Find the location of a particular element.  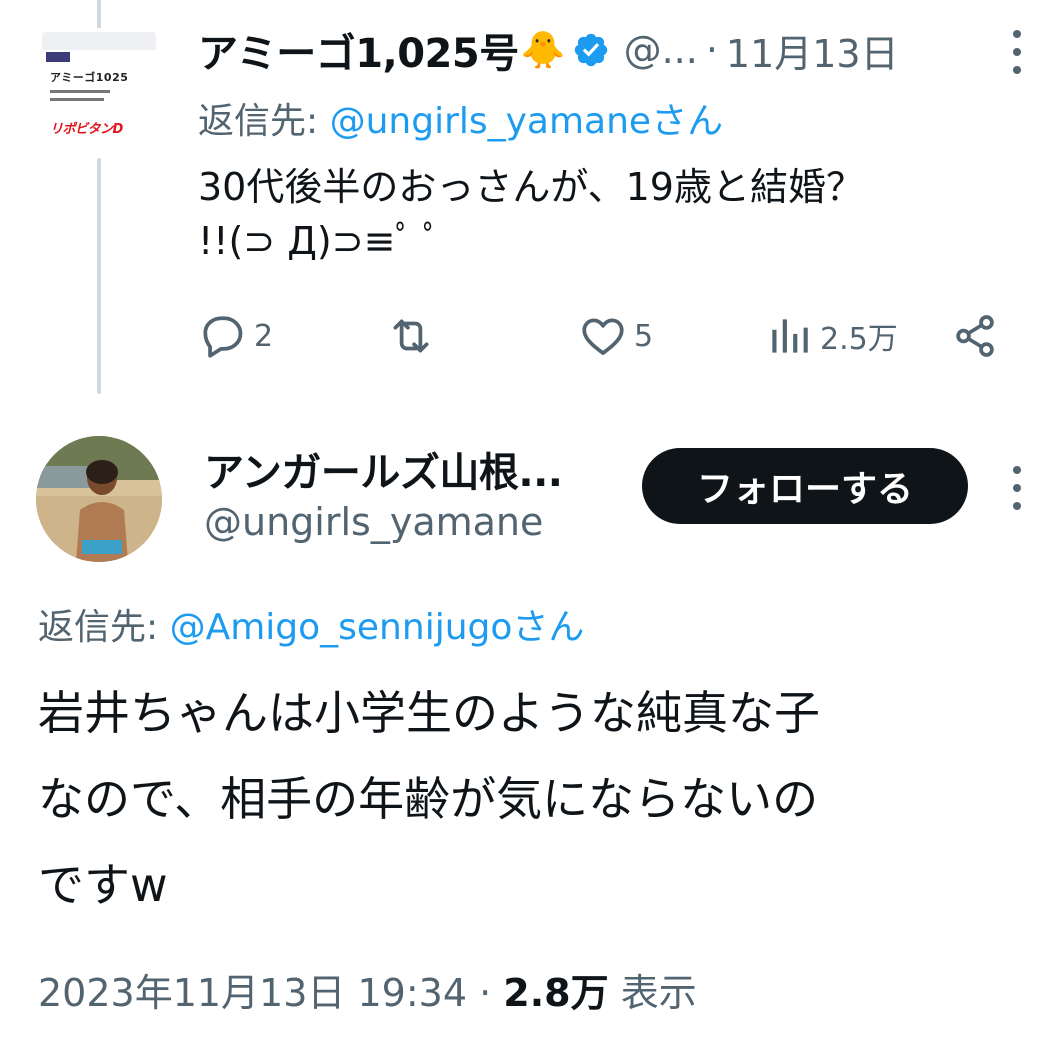

tweet-text-line: なので、相手の年齢が気にならないの is located at coordinates (428, 799).